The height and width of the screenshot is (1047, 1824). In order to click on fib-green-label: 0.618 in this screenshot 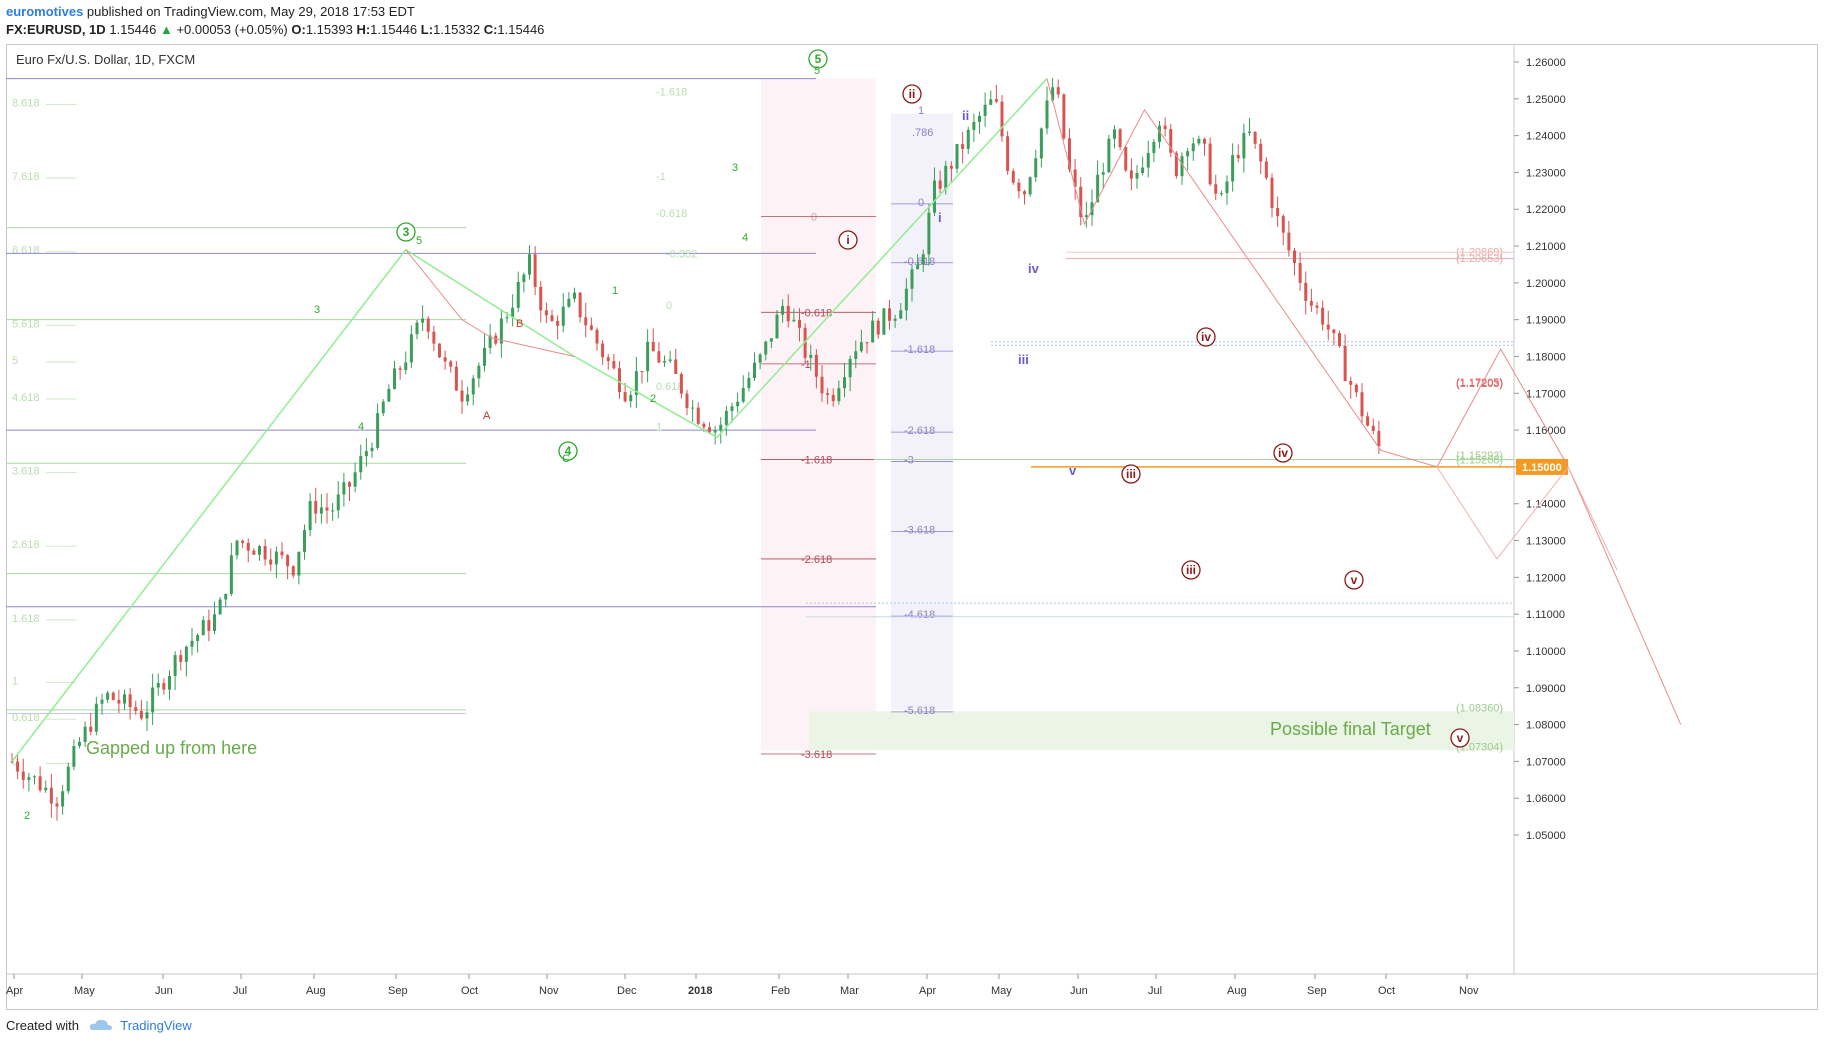, I will do `click(670, 387)`.